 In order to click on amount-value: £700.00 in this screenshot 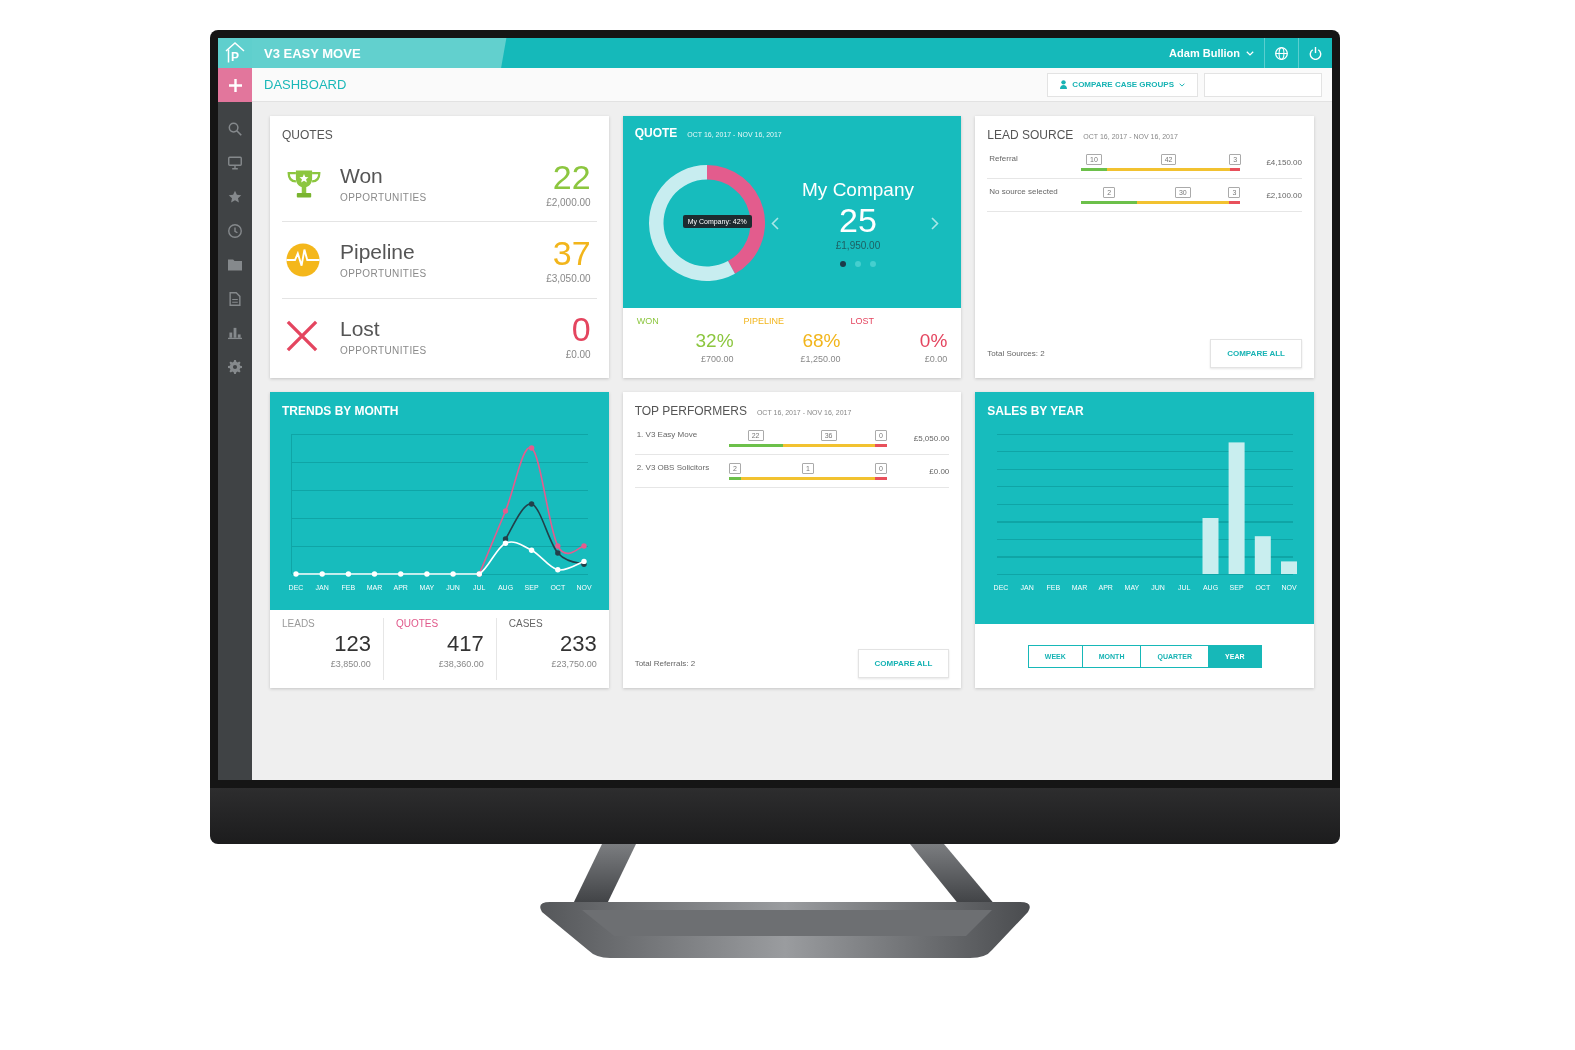, I will do `click(717, 359)`.